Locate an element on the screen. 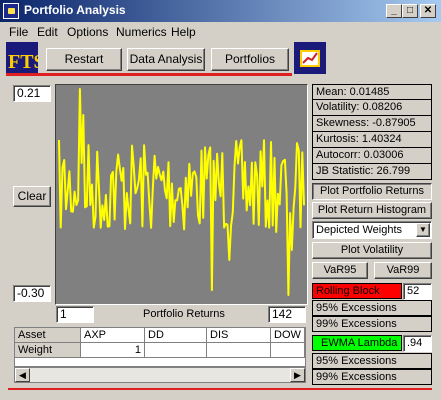 The image size is (441, 400). plot-volatility-button: Plot Volatility is located at coordinates (372, 250).